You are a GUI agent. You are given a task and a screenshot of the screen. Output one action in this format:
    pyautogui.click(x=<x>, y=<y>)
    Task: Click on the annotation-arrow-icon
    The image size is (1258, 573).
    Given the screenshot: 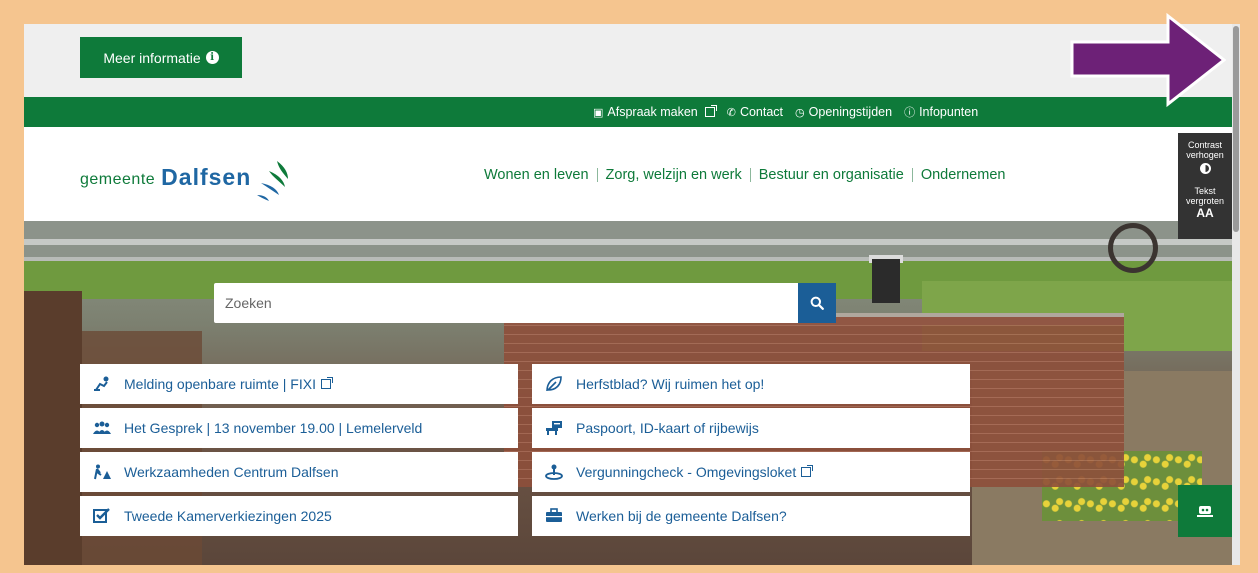 What is the action you would take?
    pyautogui.click(x=1148, y=60)
    